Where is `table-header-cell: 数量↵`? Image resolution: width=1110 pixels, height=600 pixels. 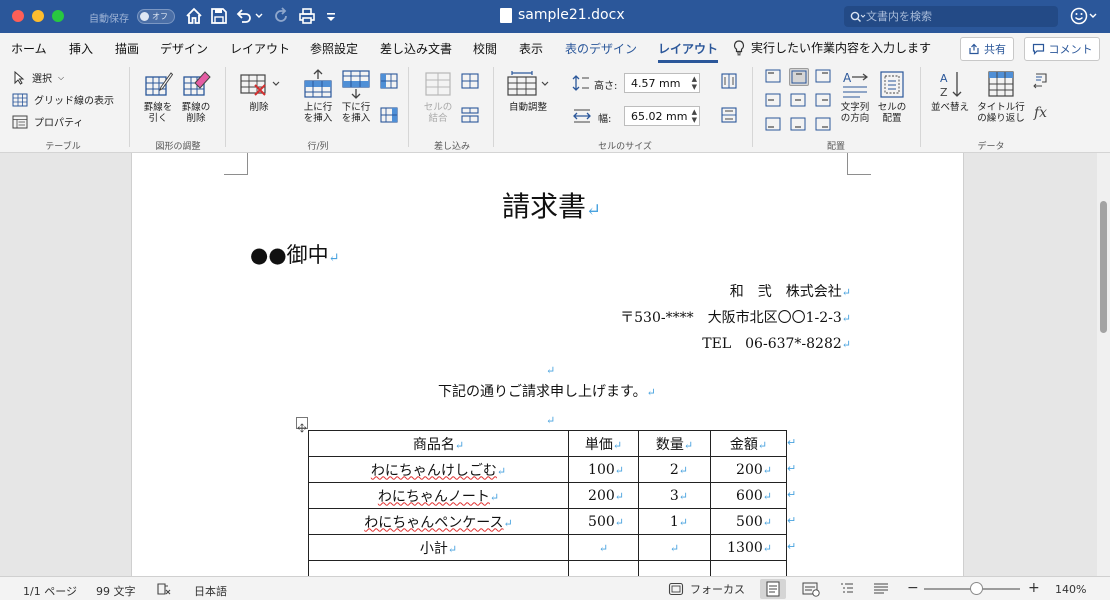
table-header-cell: 数量↵ is located at coordinates (674, 443).